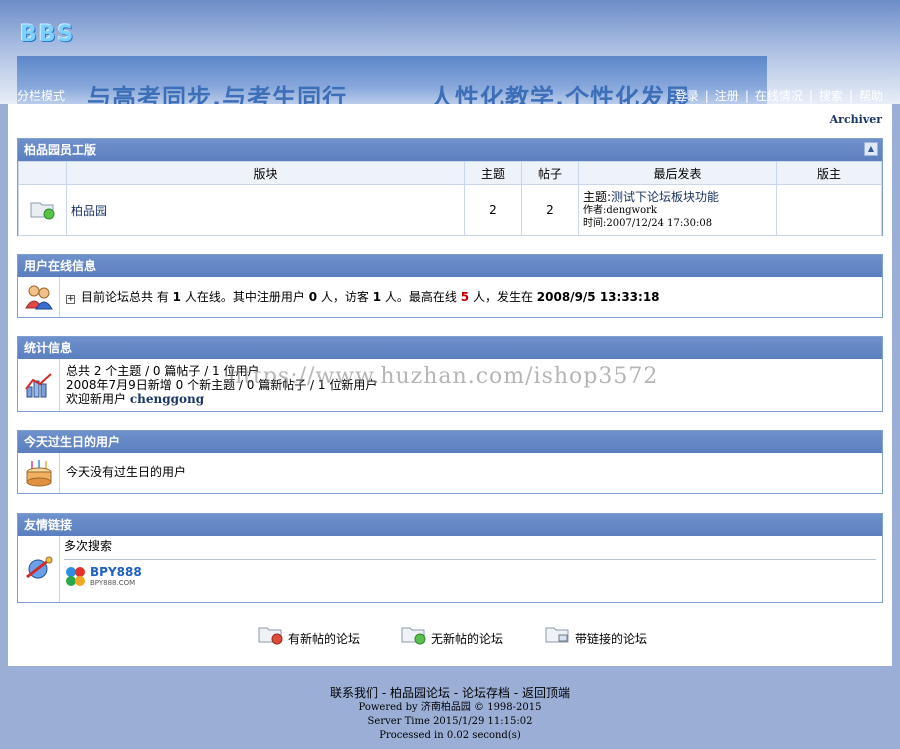 The width and height of the screenshot is (900, 749). I want to click on legend-new-posts: 有新帖的论坛, so click(309, 634).